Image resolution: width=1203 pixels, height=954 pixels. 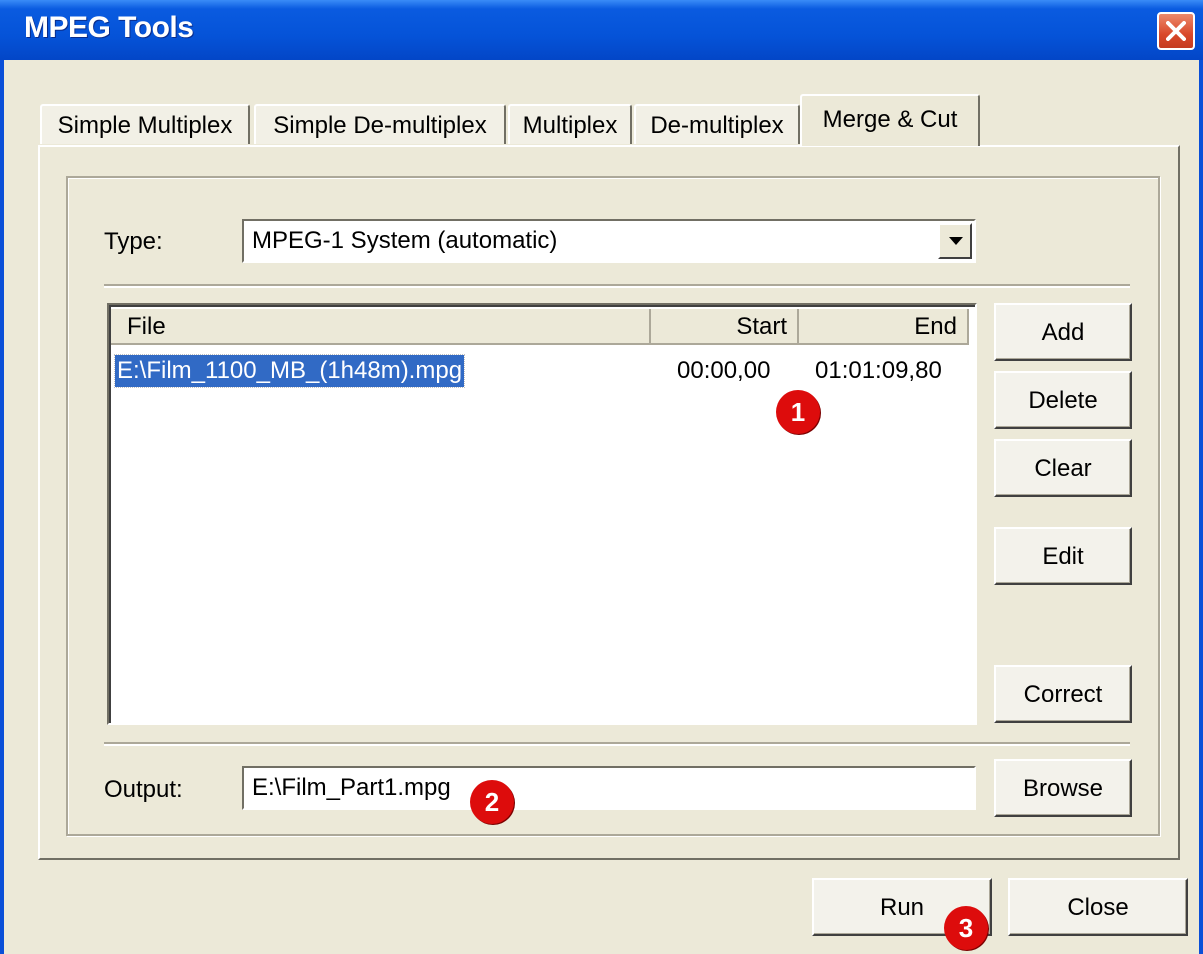 I want to click on column-header-end: End, so click(x=884, y=327).